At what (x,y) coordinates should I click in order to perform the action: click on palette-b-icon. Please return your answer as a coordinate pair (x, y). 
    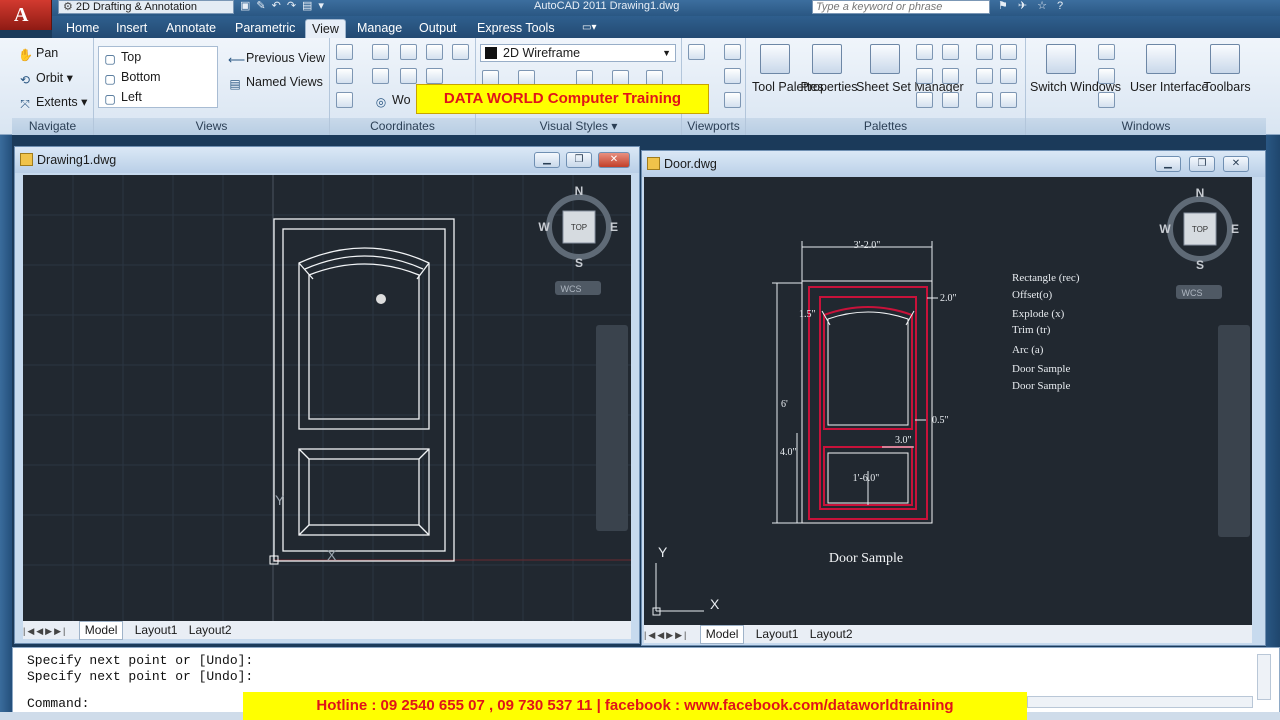
    Looking at the image, I should click on (1008, 52).